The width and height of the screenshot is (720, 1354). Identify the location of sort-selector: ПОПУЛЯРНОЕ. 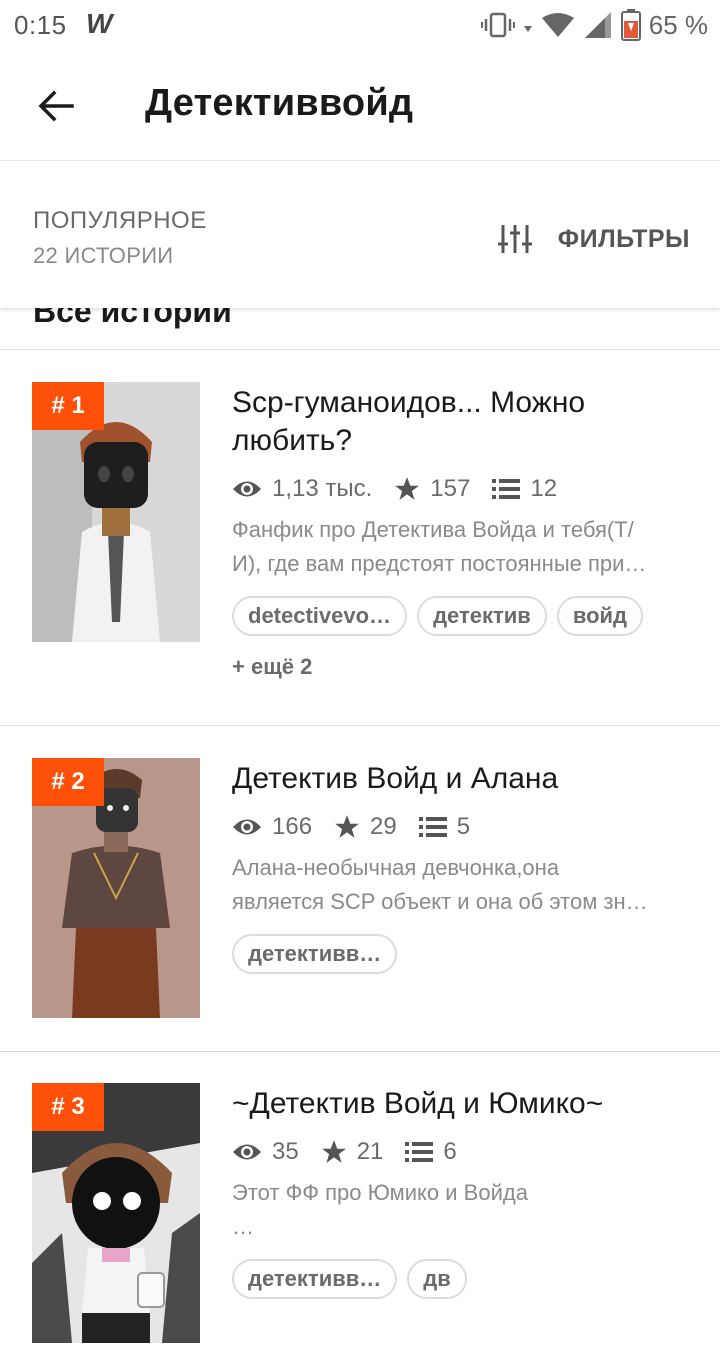
(120, 221).